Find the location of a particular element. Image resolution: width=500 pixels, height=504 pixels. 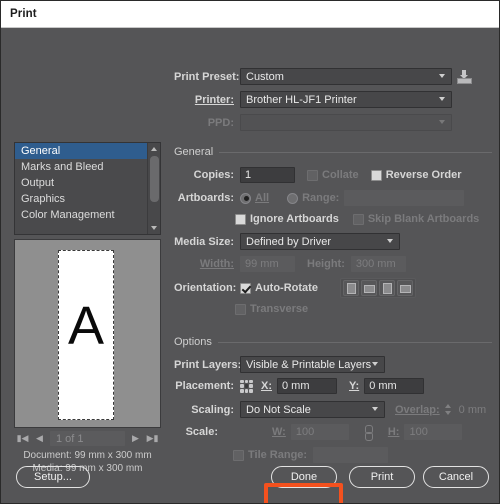

media-size-value: Defined by Driver is located at coordinates (288, 241).